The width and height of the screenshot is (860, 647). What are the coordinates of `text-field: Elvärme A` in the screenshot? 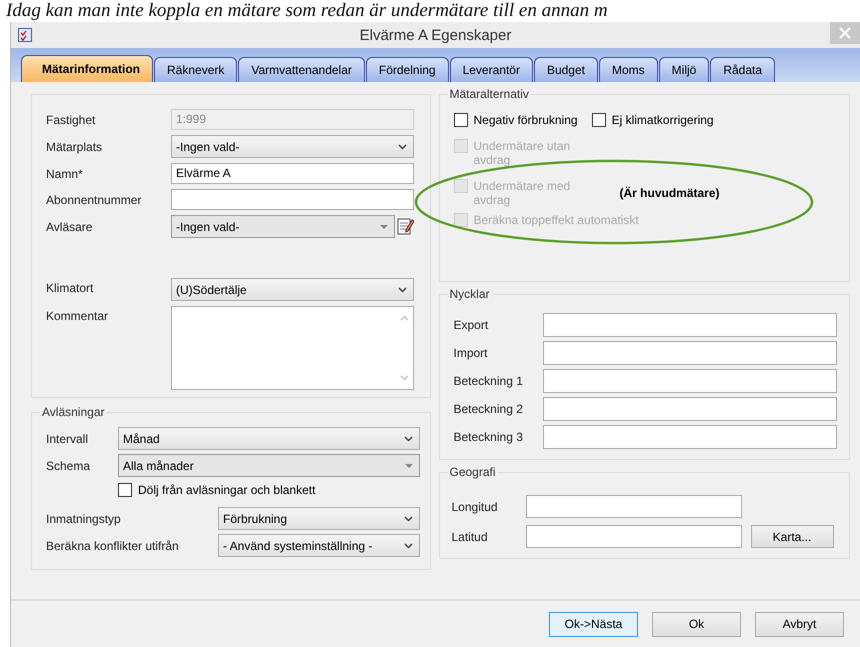 It's located at (292, 173).